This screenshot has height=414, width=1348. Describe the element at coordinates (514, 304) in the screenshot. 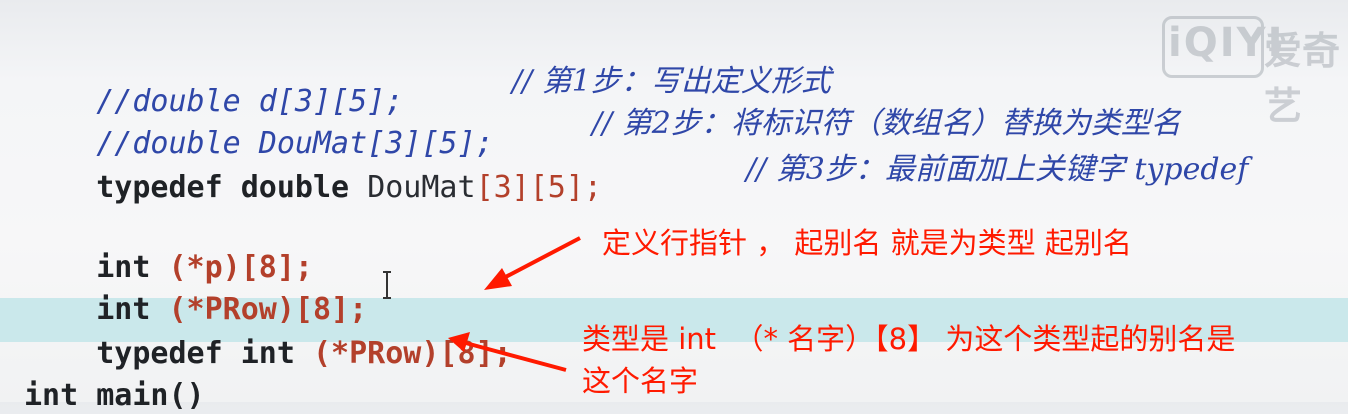

I see `annotation-arrows` at that location.